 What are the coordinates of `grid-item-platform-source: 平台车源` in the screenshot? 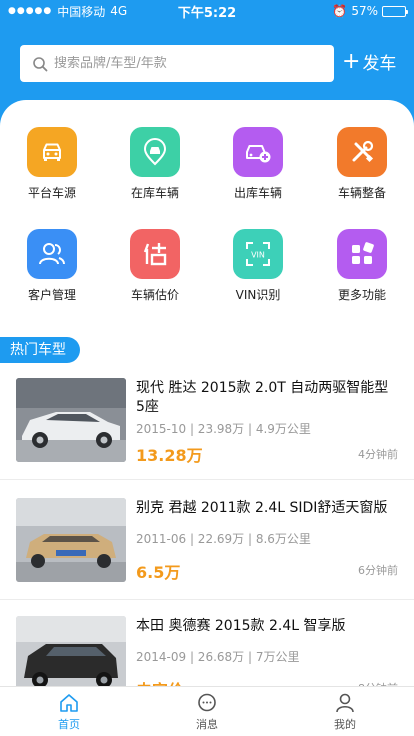 It's located at (52, 164).